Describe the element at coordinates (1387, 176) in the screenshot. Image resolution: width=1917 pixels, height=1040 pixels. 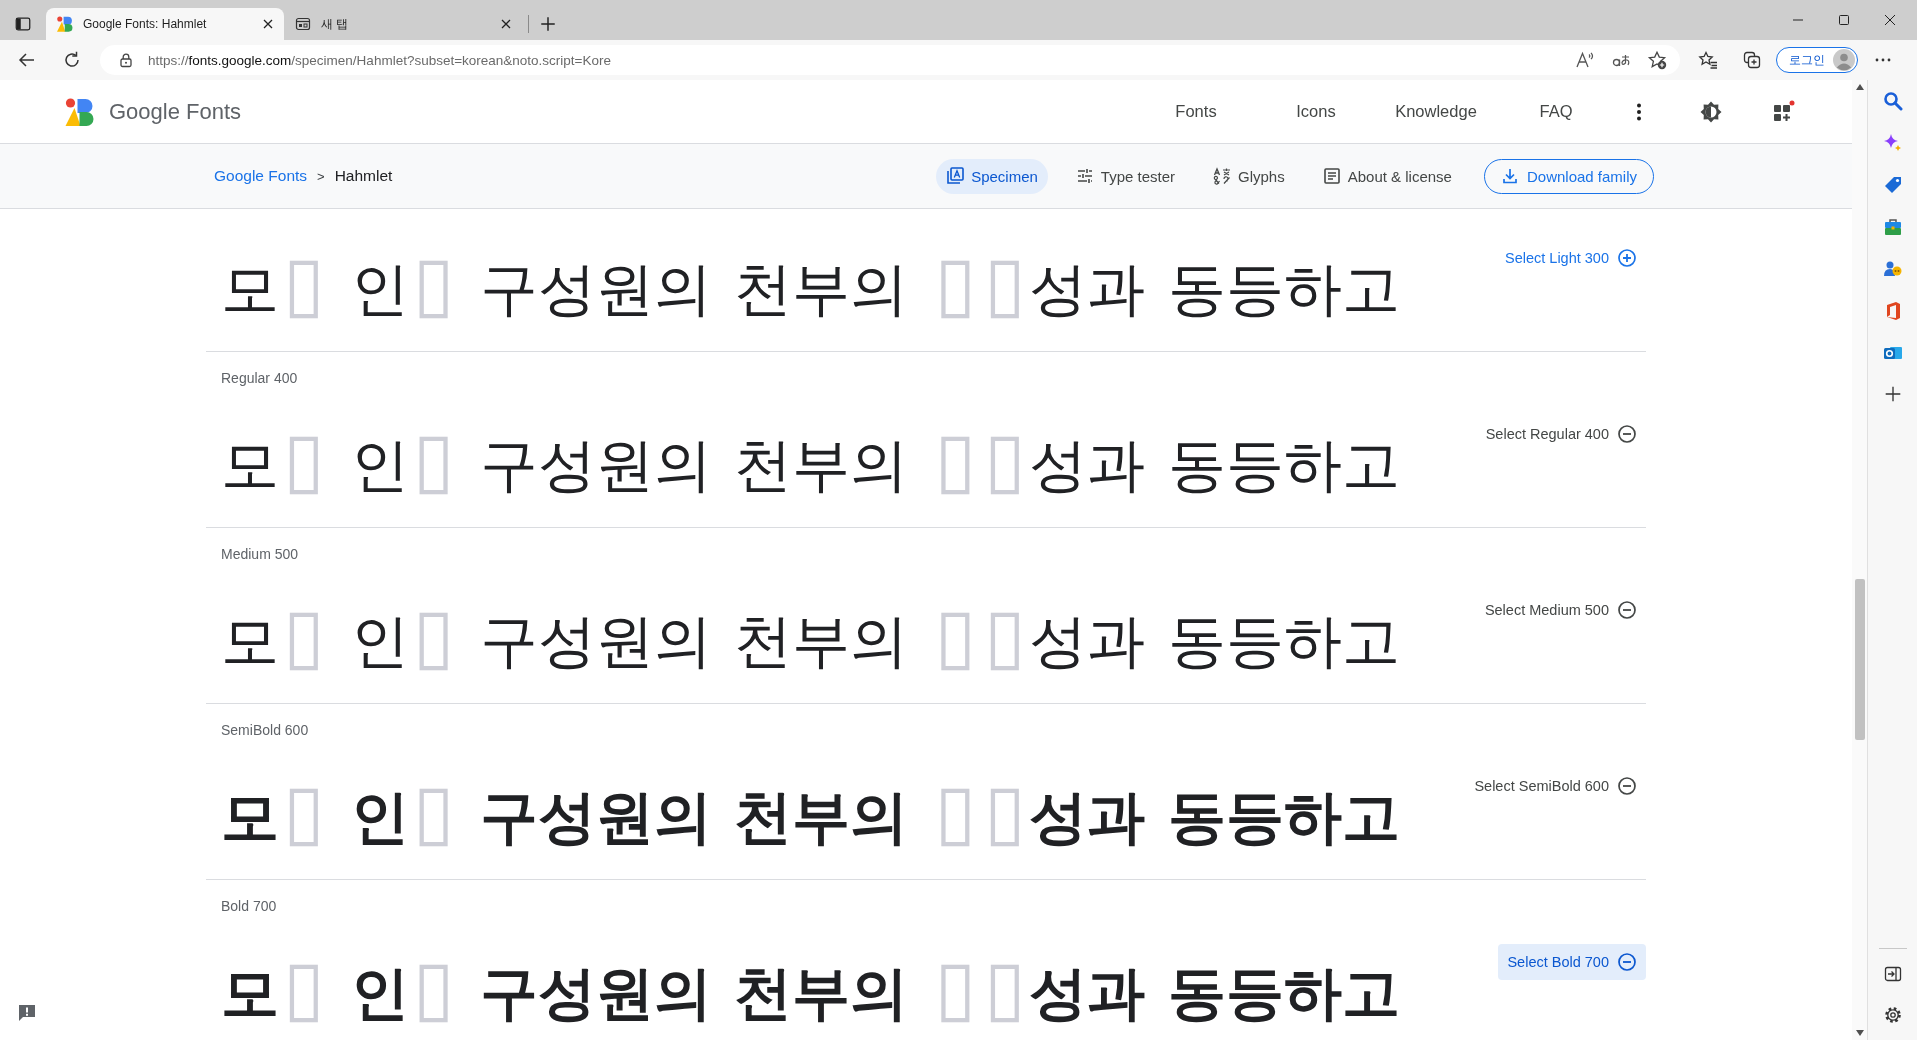
I see `page-tab: About & license` at that location.